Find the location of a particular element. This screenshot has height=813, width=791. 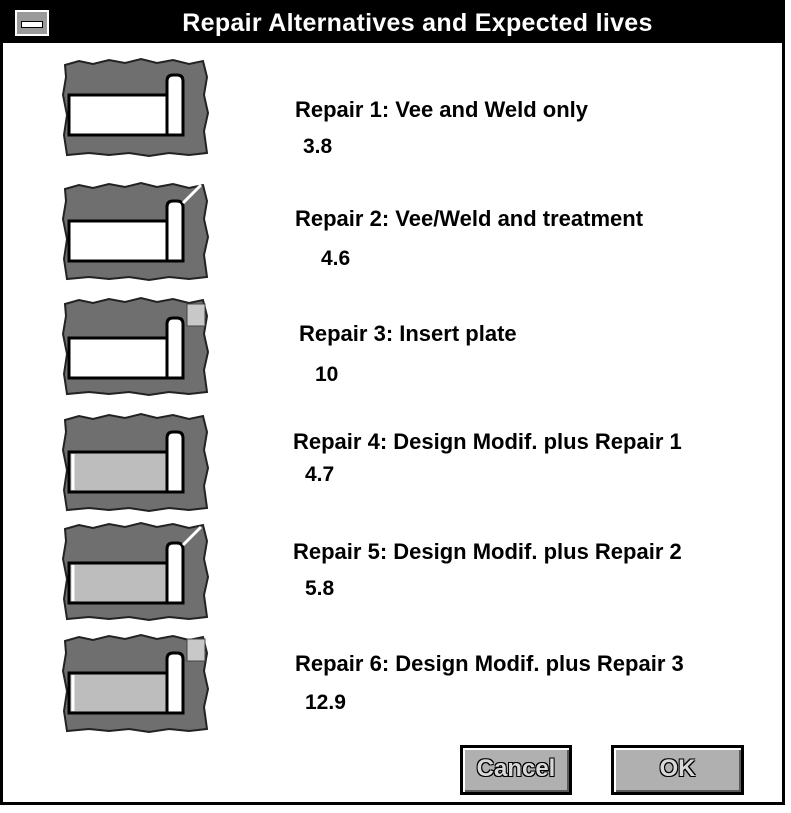

repair-6-label: Repair 6: Design Modif. plus Repair 3 is located at coordinates (489, 663).